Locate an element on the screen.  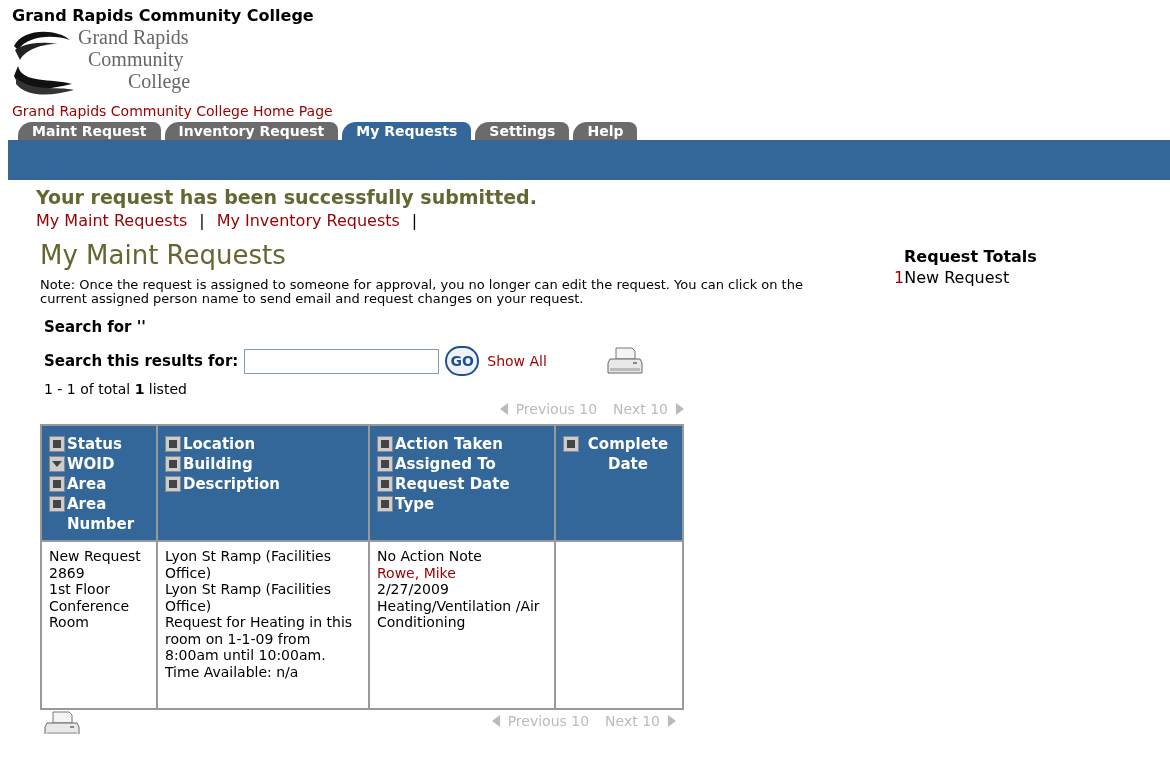
column-header: Area is located at coordinates (87, 484).